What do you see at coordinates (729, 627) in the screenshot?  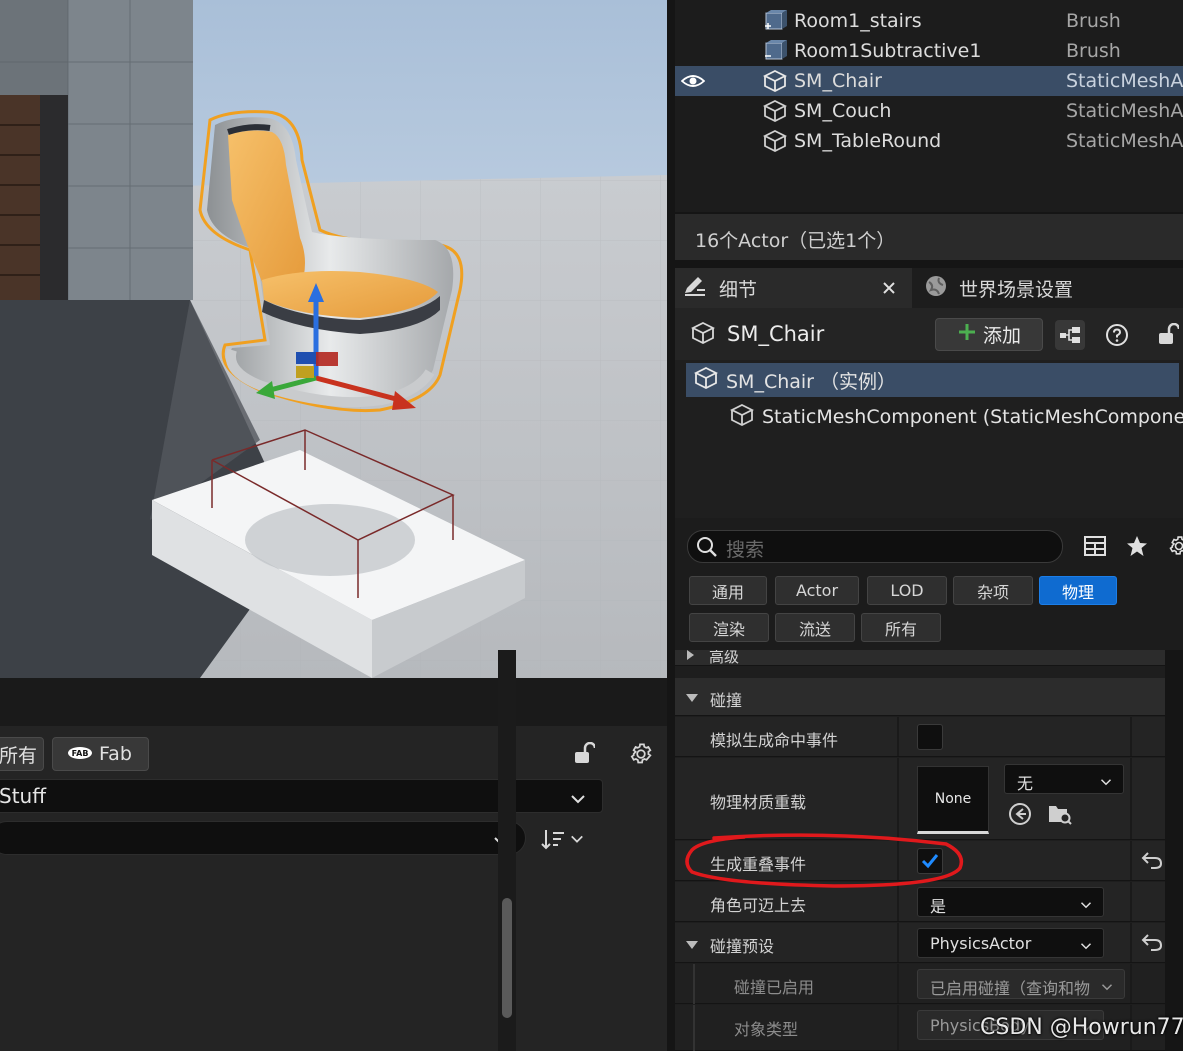 I see `filter-tab-rendering: 渲染` at bounding box center [729, 627].